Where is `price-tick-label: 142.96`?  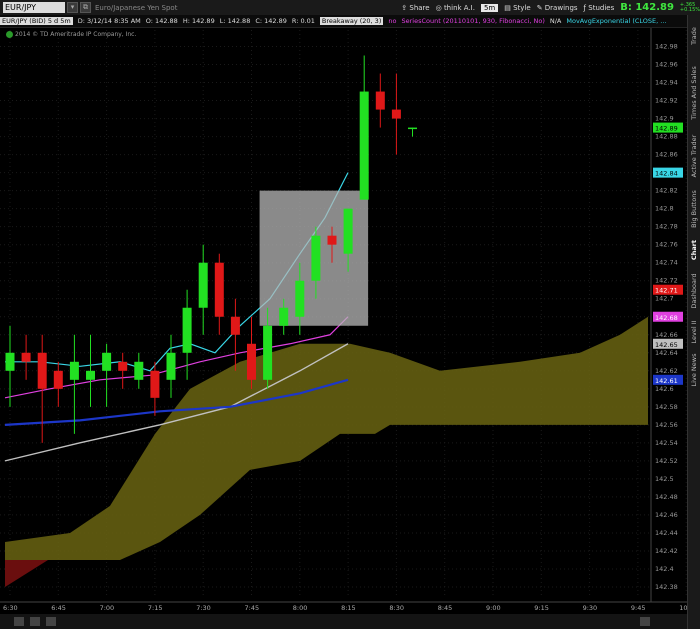 price-tick-label: 142.96 is located at coordinates (666, 65).